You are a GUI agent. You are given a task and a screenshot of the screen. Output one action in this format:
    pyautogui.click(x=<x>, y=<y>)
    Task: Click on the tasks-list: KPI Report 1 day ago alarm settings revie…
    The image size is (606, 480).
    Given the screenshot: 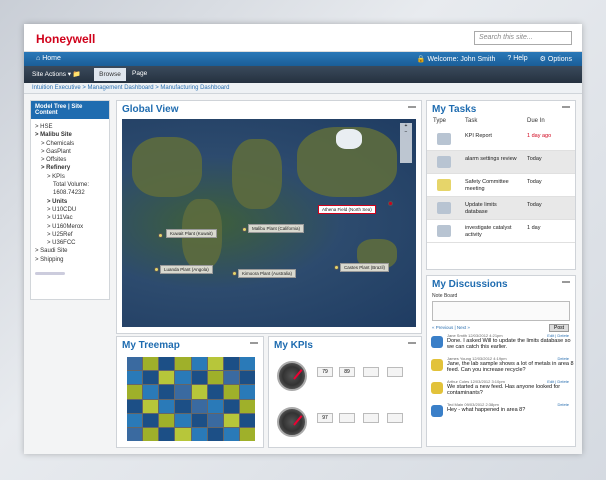 What is the action you would take?
    pyautogui.click(x=501, y=185)
    